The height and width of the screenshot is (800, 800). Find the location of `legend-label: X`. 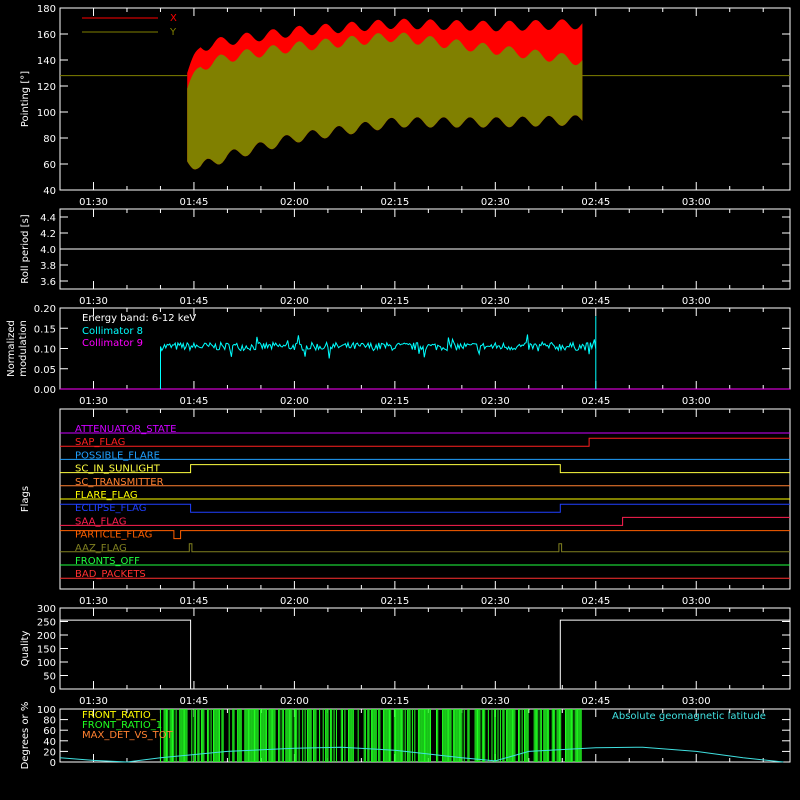

legend-label: X is located at coordinates (173, 18).